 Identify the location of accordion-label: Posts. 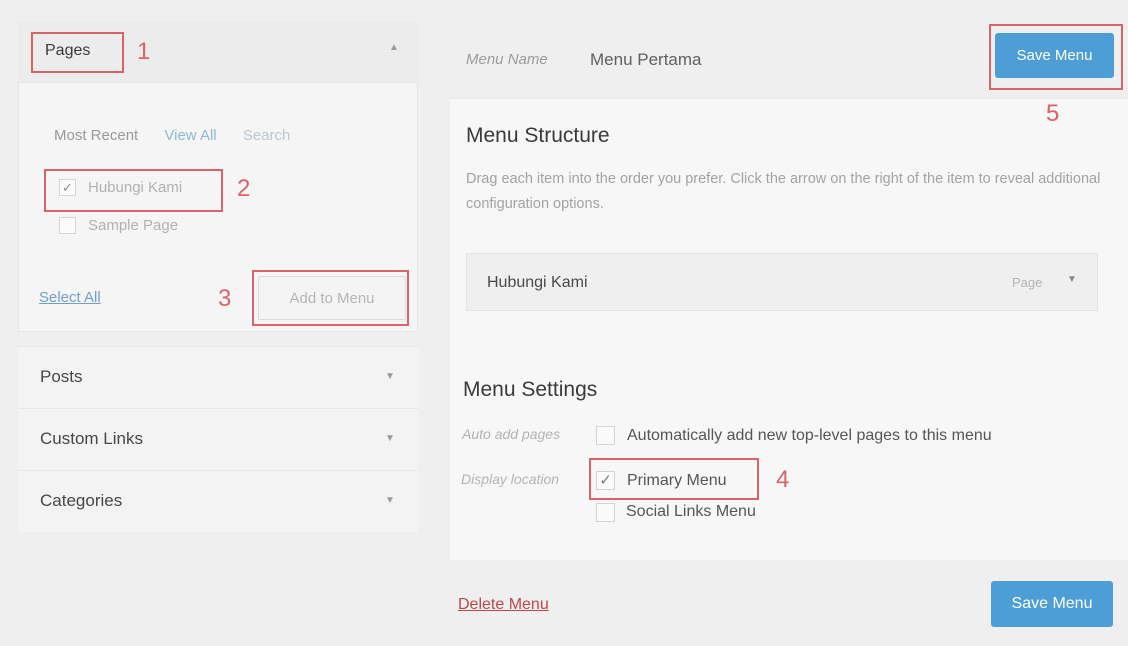
(61, 376).